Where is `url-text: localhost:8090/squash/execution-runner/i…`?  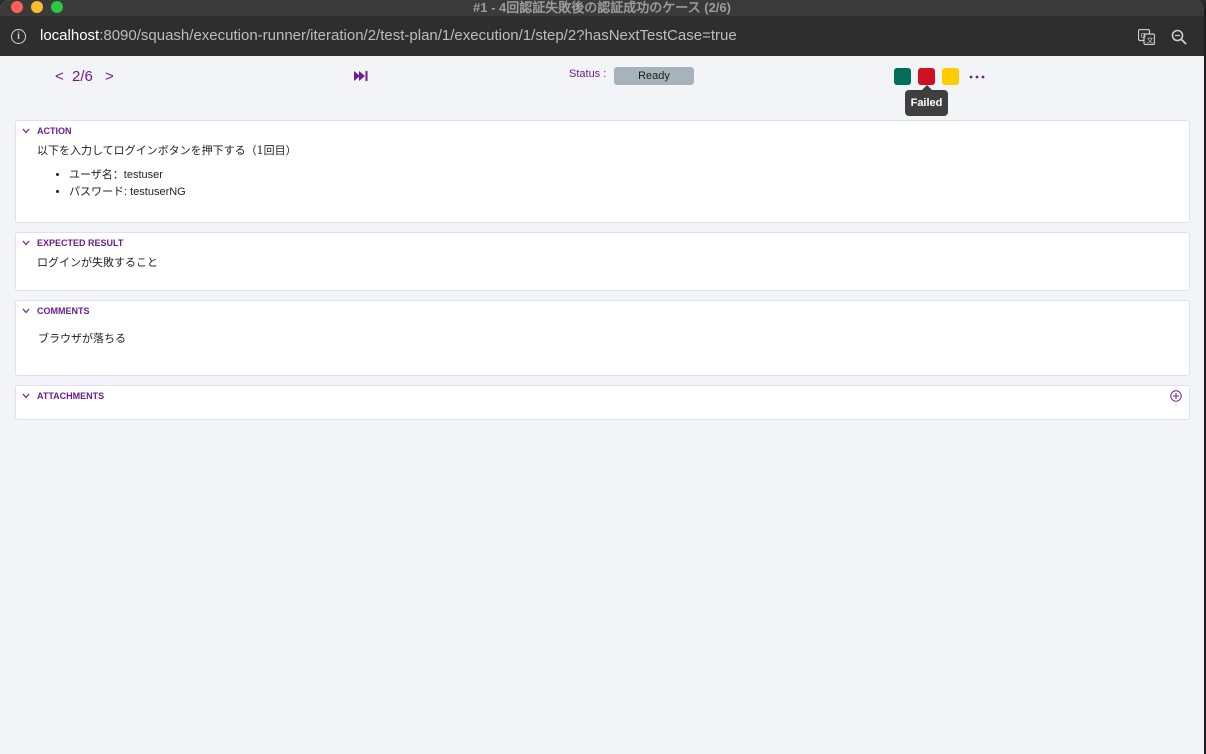 url-text: localhost:8090/squash/execution-runner/i… is located at coordinates (388, 35).